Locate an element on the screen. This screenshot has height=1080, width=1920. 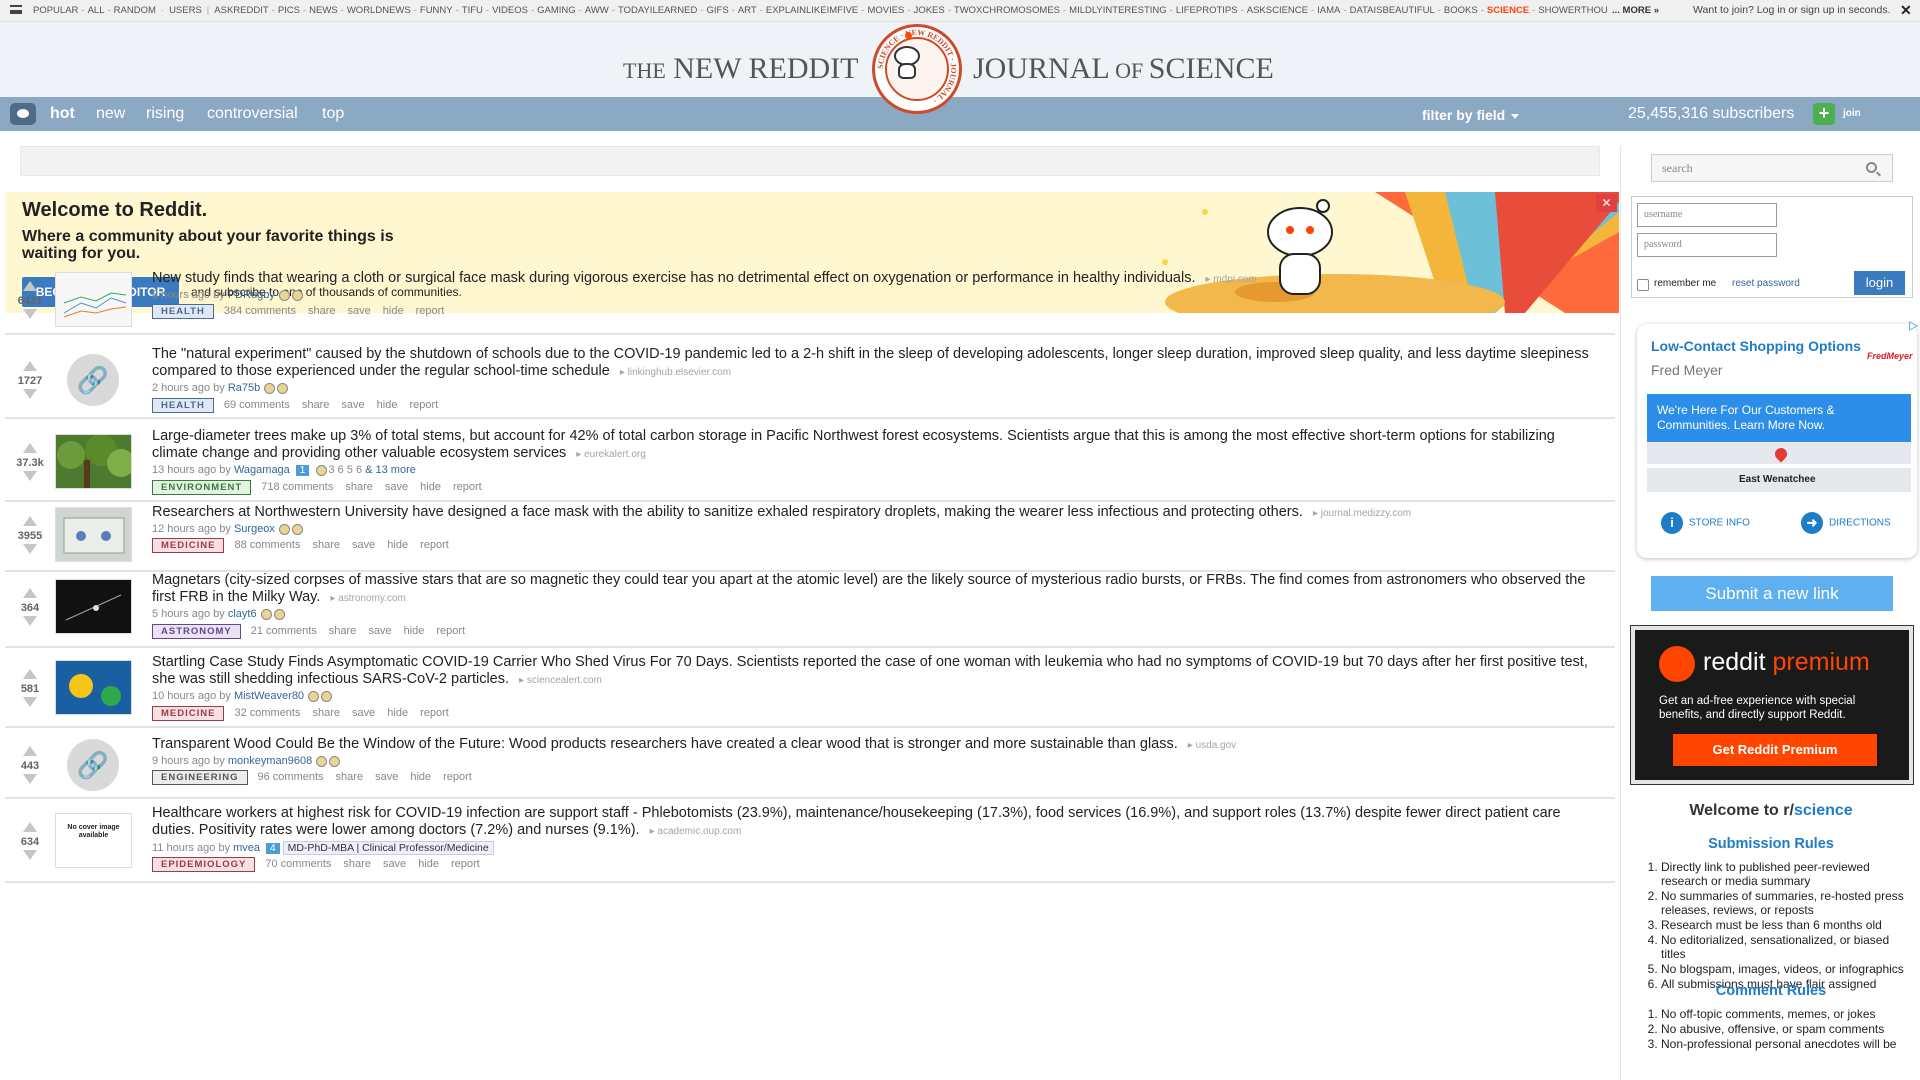
reddit-alien-icon is located at coordinates (23, 114).